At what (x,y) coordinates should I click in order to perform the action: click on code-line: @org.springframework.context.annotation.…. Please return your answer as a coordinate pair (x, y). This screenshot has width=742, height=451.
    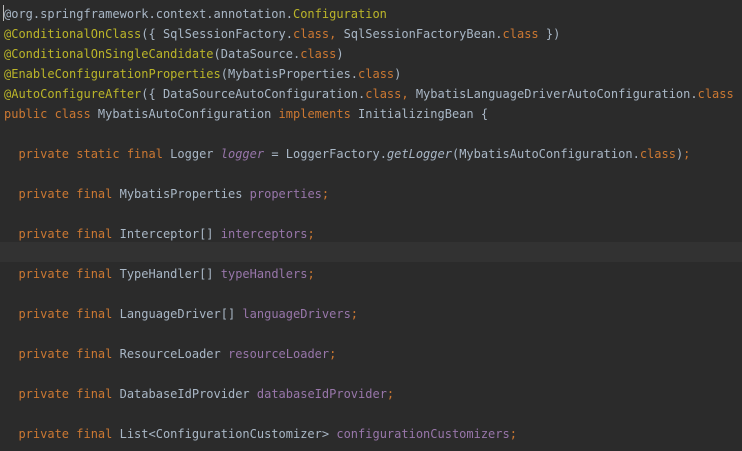
    Looking at the image, I should click on (373, 14).